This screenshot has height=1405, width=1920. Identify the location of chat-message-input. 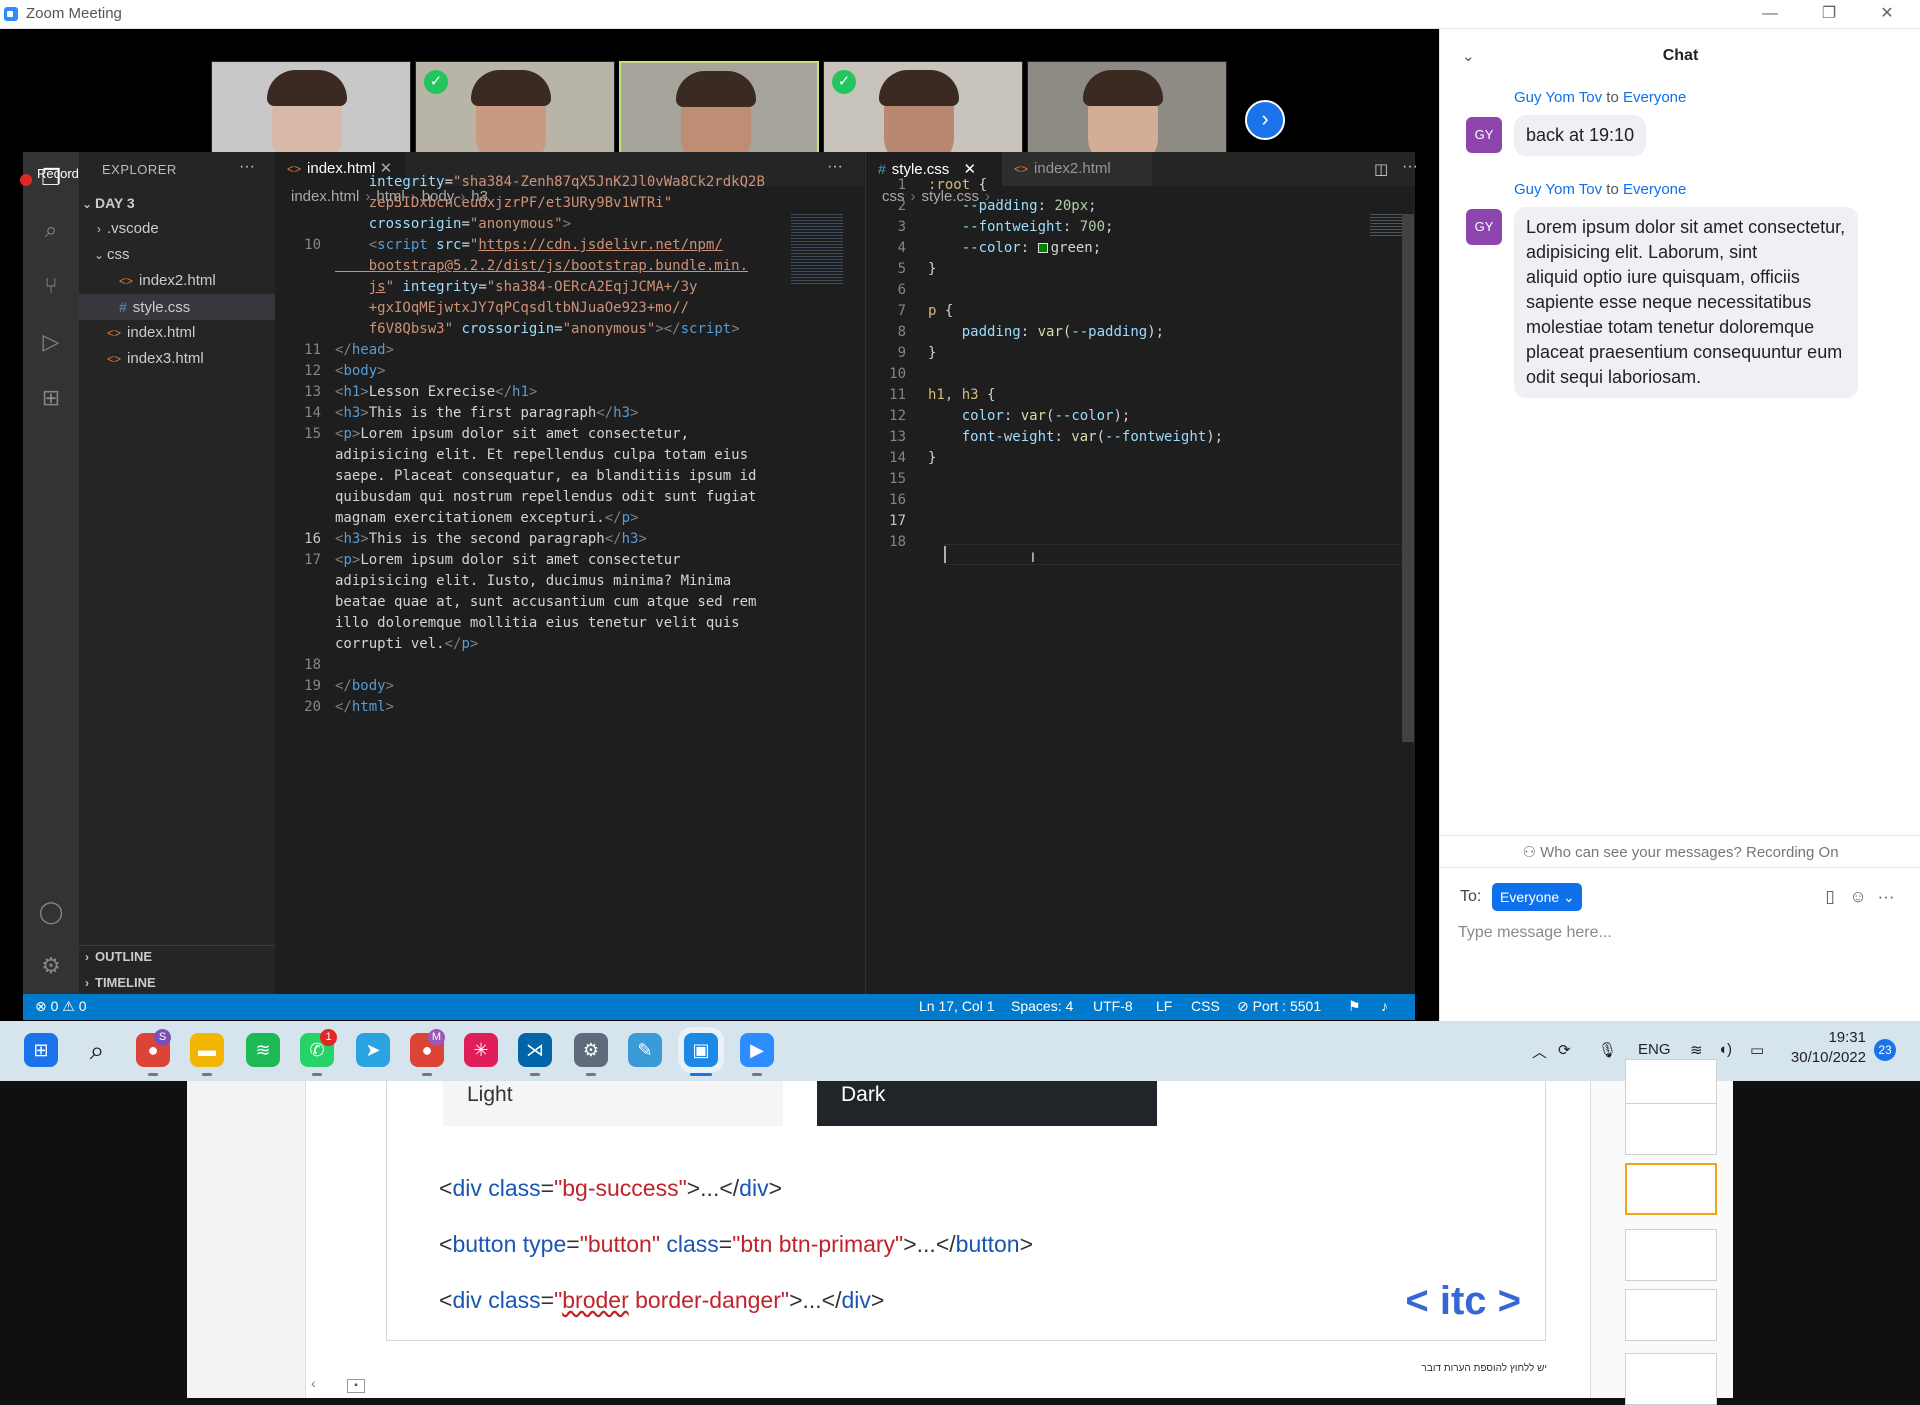
(1678, 933).